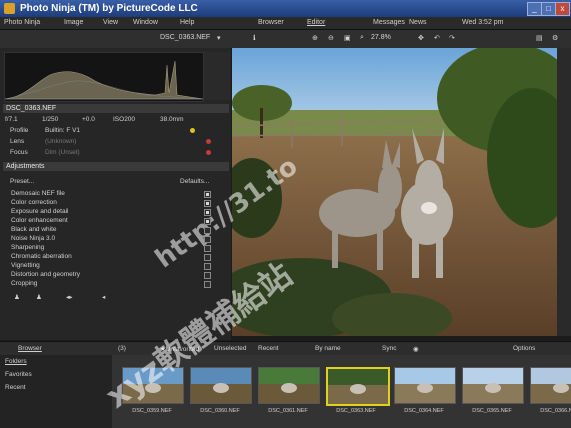 The width and height of the screenshot is (571, 428). I want to click on adjustments-header: Adjustments, so click(116, 166).